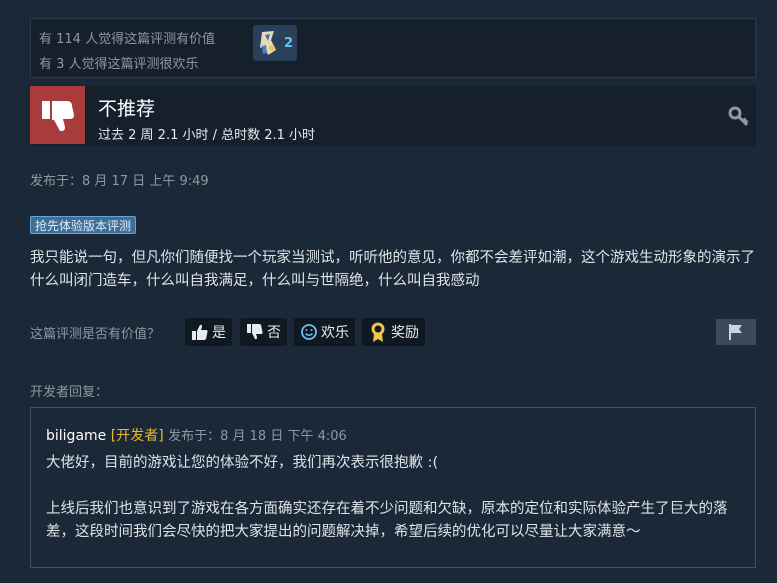 This screenshot has height=583, width=777. What do you see at coordinates (378, 332) in the screenshot?
I see `award-medal-icon` at bounding box center [378, 332].